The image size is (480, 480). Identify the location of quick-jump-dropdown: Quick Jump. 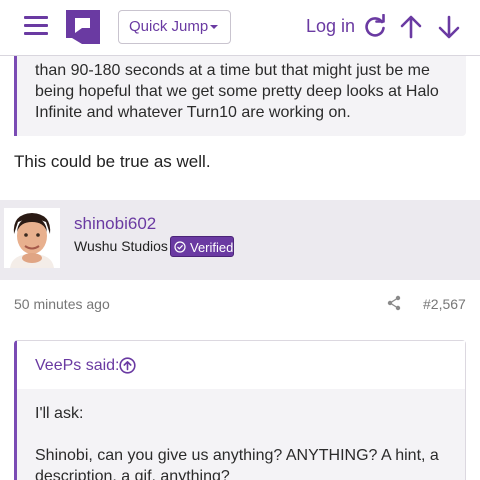
(174, 27).